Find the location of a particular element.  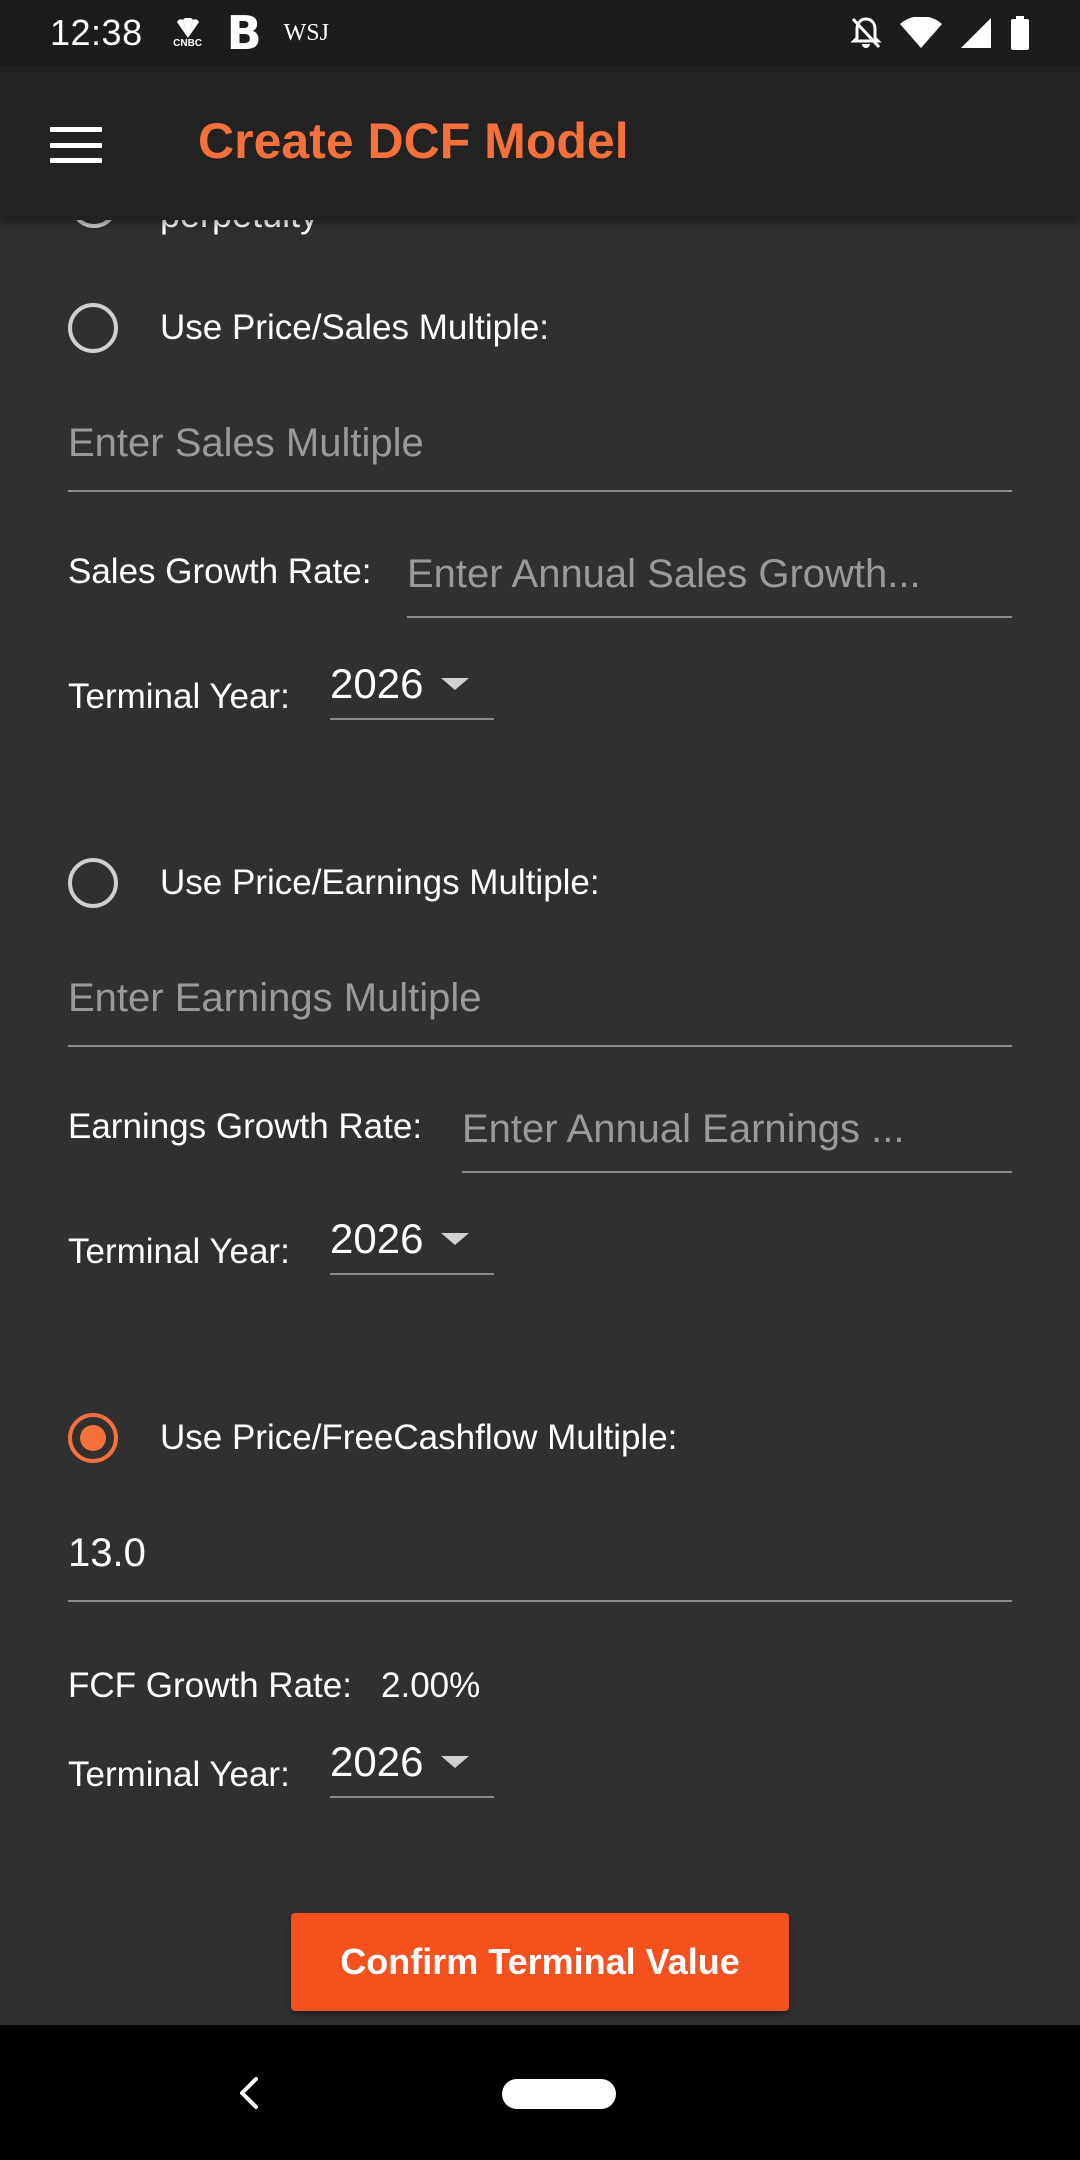

page-title: Create DCF Model is located at coordinates (413, 141).